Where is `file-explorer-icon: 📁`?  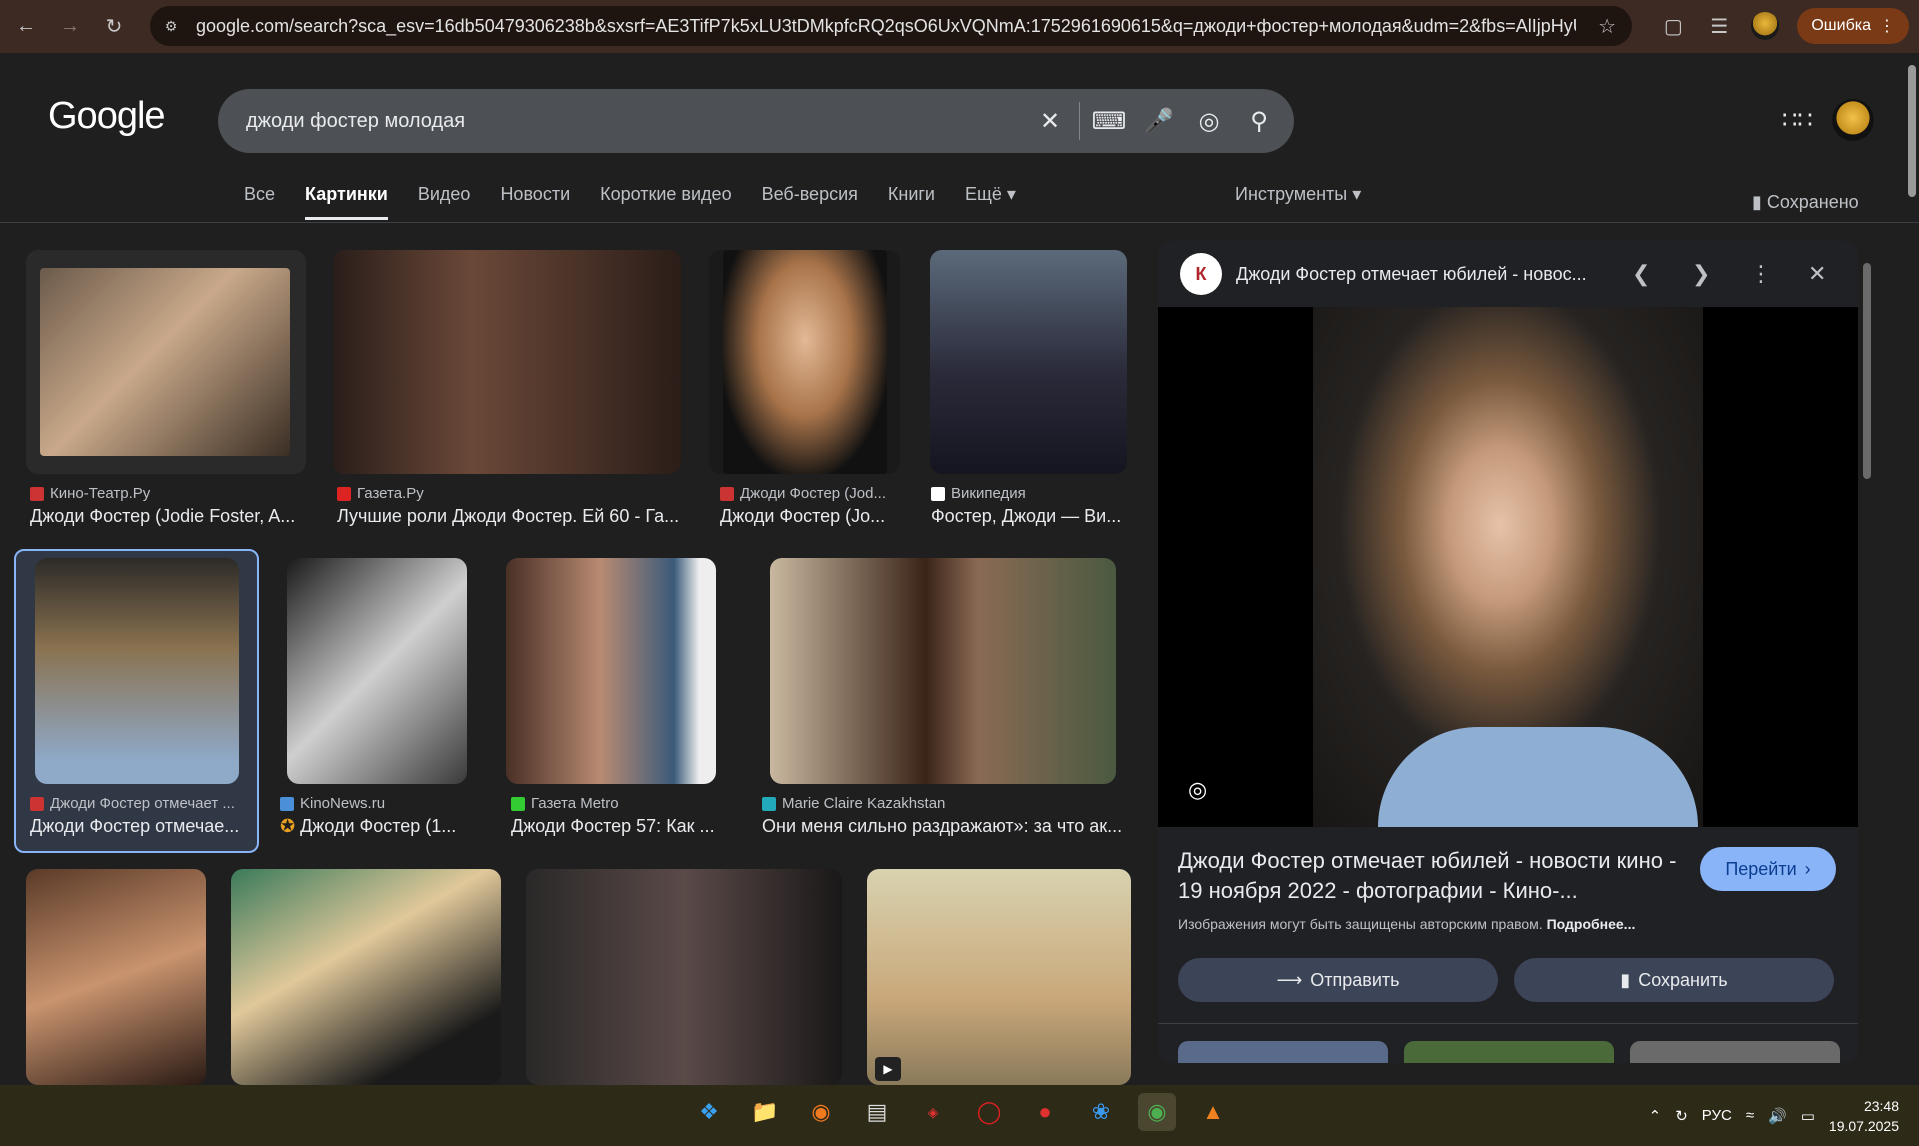
file-explorer-icon: 📁 is located at coordinates (765, 1112).